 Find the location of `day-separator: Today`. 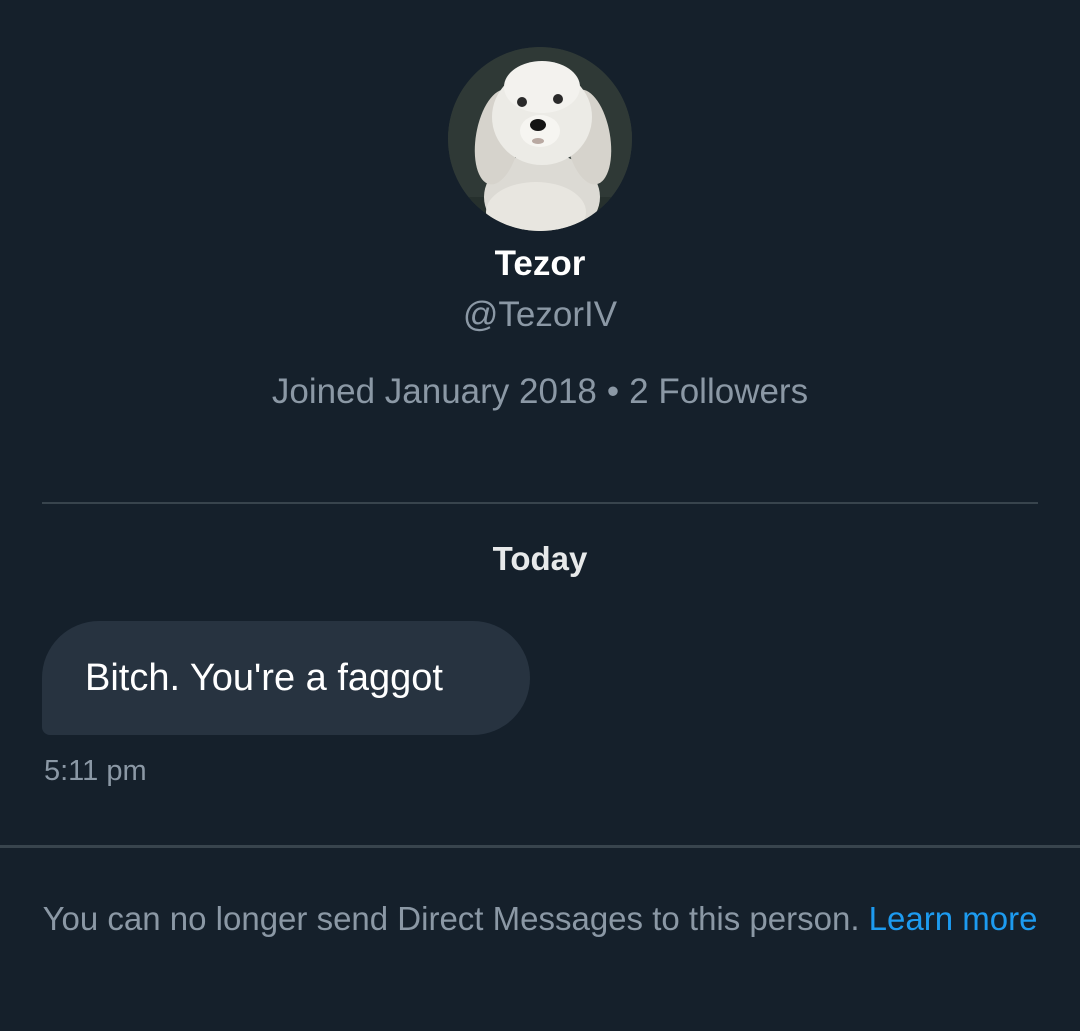

day-separator: Today is located at coordinates (540, 558).